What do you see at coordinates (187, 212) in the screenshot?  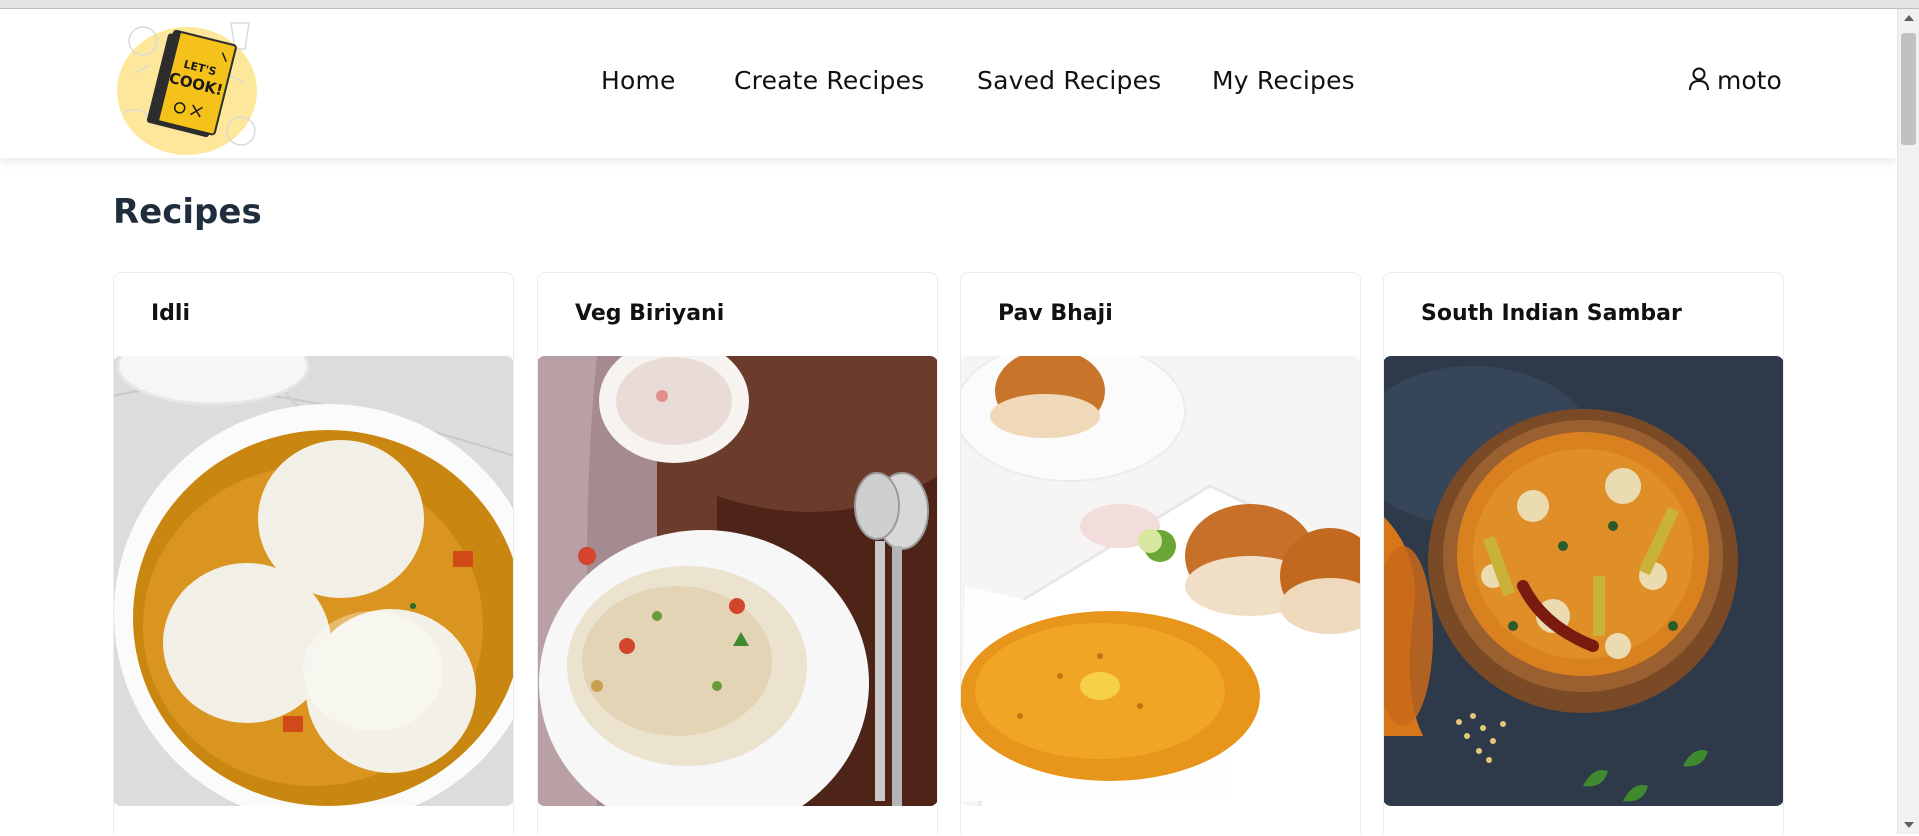 I see `page-title: Recipes` at bounding box center [187, 212].